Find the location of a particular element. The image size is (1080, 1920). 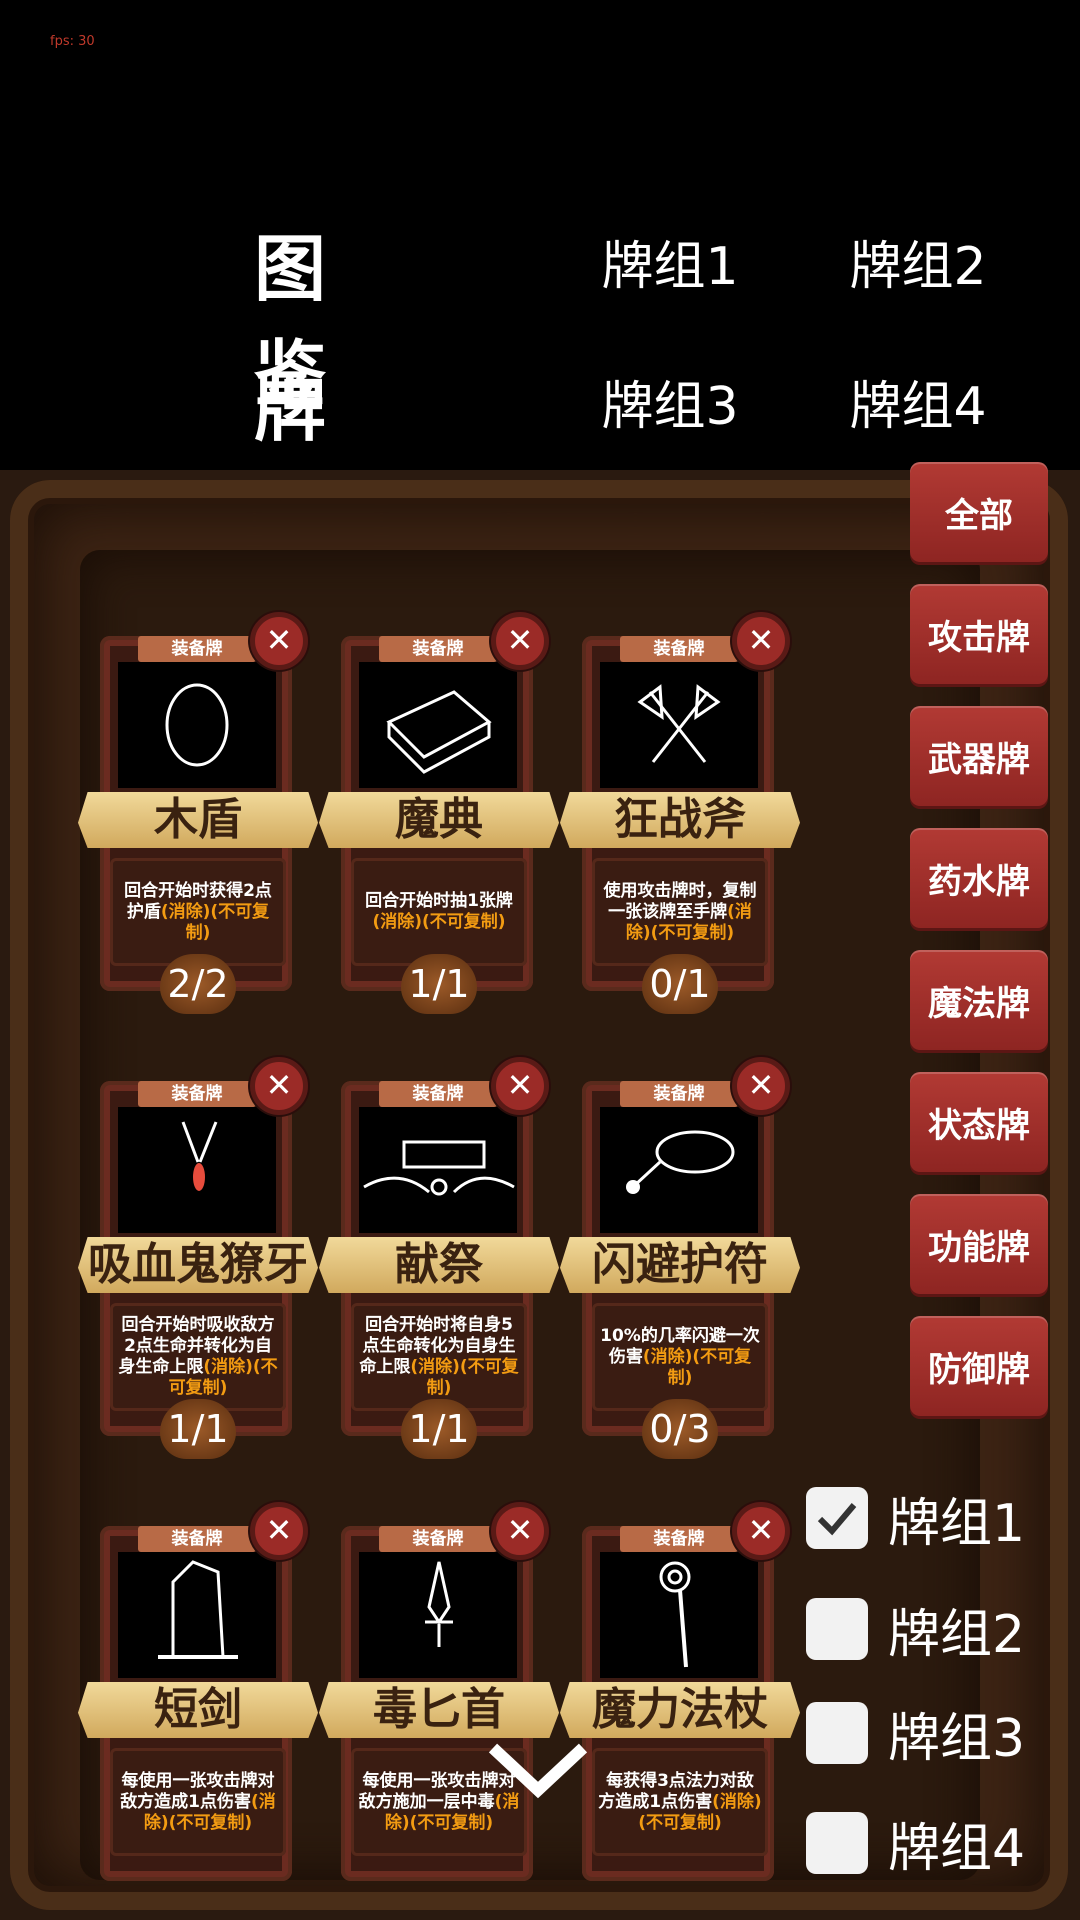

card-description: 每获得3点法力对敌方造成1点伤害(消除)(不可复制) is located at coordinates (680, 1802).